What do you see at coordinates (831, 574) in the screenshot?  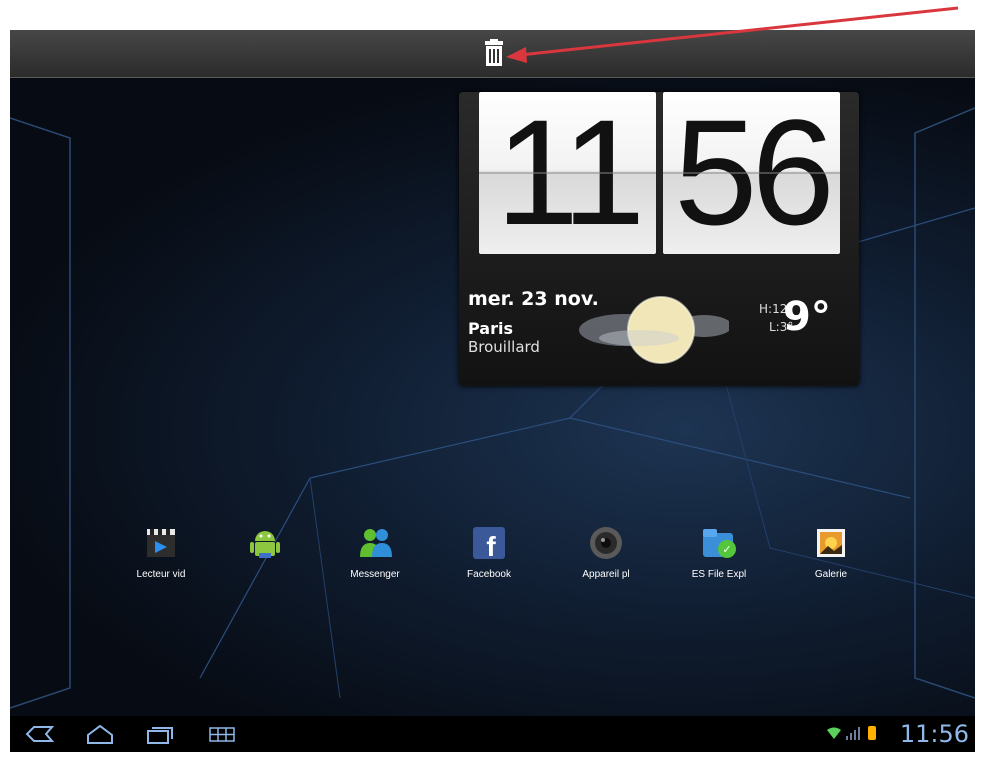 I see `app-label: Galerie` at bounding box center [831, 574].